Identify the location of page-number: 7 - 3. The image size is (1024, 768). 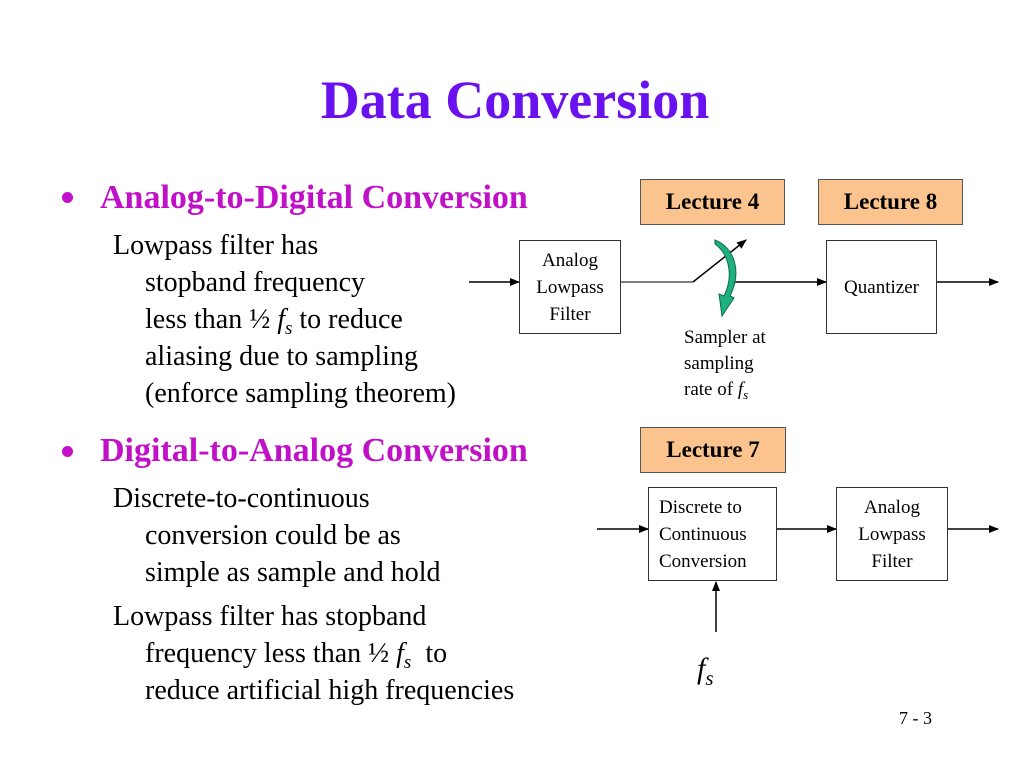
(915, 718).